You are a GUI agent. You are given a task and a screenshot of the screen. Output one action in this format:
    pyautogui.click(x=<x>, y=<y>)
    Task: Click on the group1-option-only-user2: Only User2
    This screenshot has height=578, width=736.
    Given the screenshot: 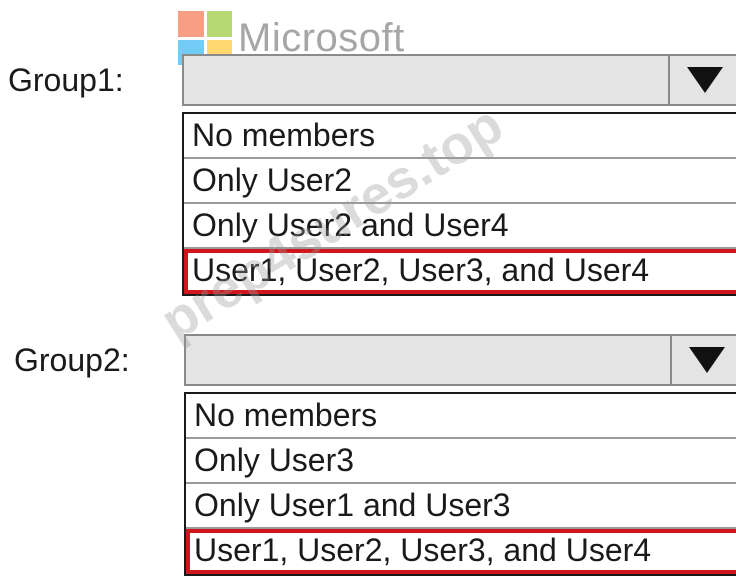 What is the action you would take?
    pyautogui.click(x=460, y=181)
    